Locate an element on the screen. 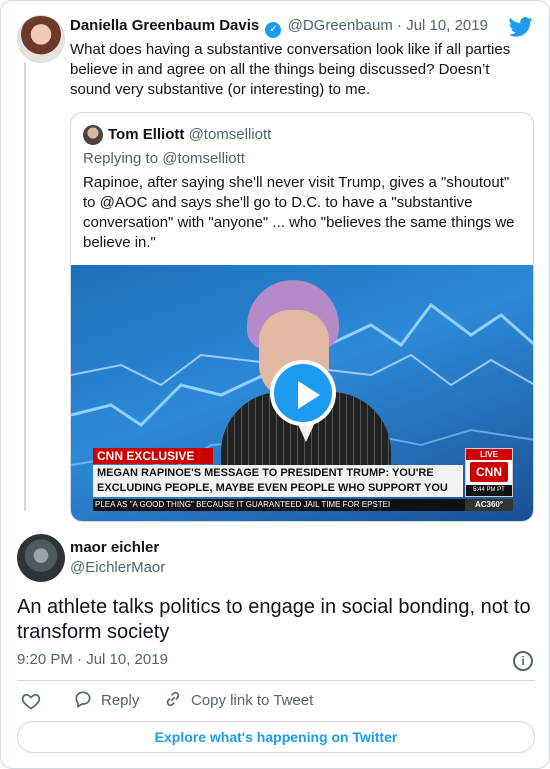  verified-badge-icon: ✓ is located at coordinates (273, 30).